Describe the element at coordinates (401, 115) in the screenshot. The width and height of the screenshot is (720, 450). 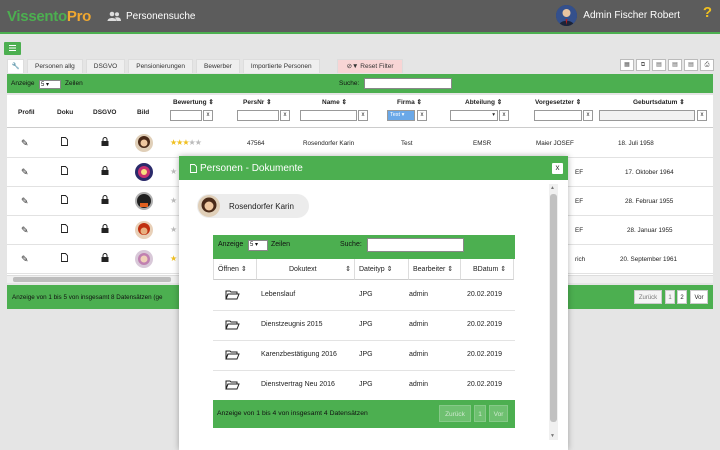
I see `filter-firma-select: Test ▾` at that location.